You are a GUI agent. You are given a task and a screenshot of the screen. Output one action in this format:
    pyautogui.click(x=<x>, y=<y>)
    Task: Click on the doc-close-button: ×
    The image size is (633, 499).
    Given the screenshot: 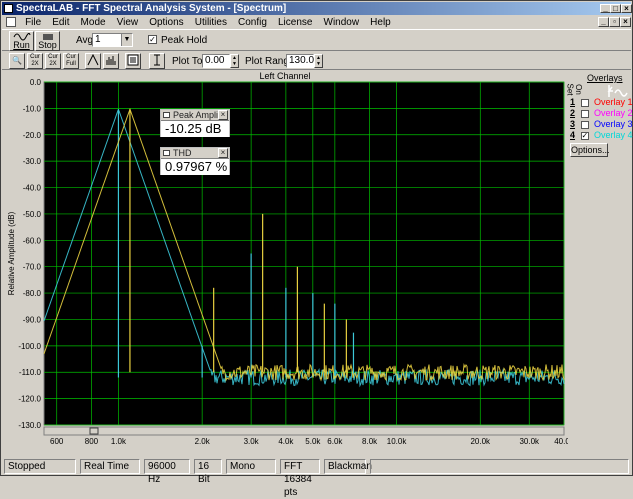 What is the action you would take?
    pyautogui.click(x=625, y=22)
    